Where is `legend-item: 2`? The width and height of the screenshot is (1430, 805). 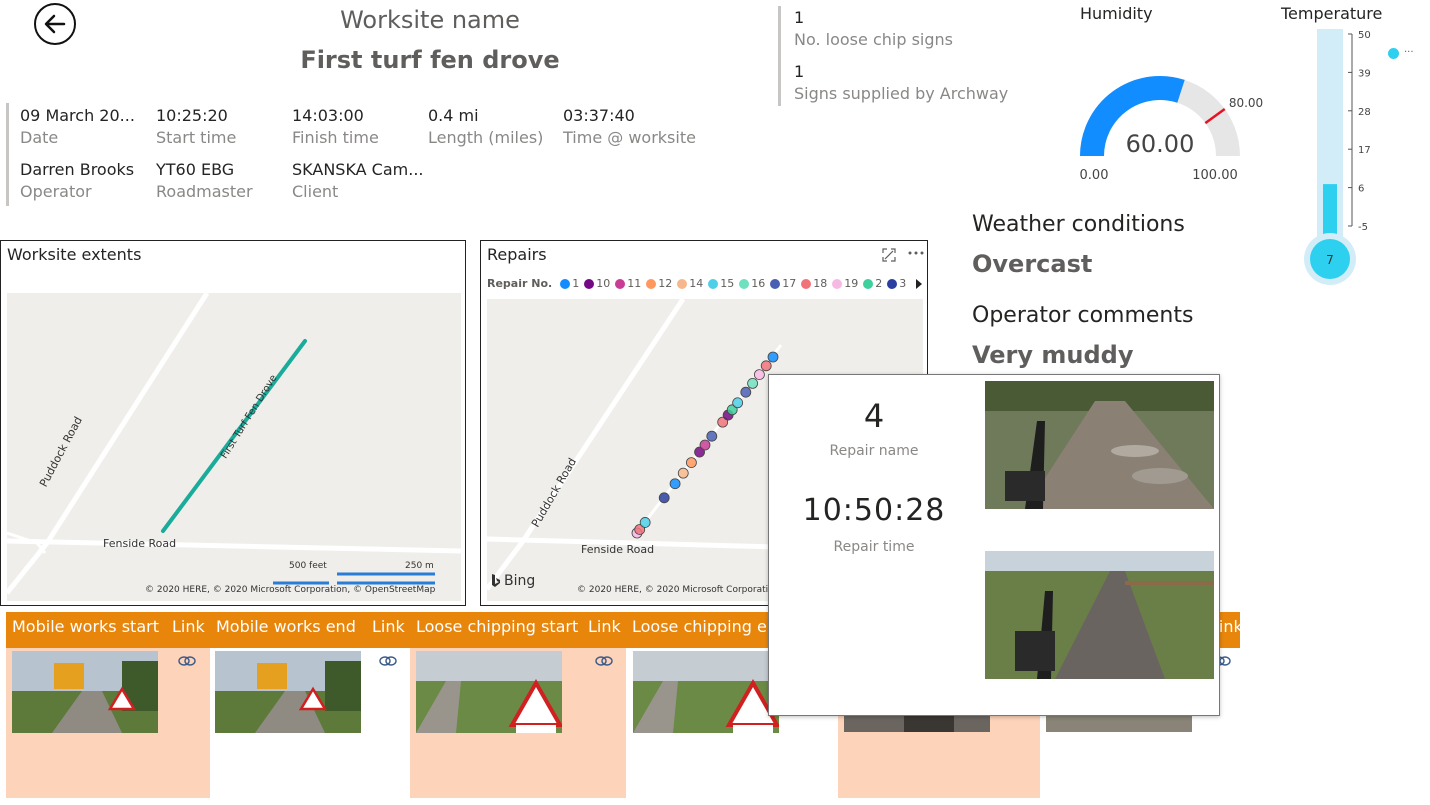
legend-item: 2 is located at coordinates (872, 283).